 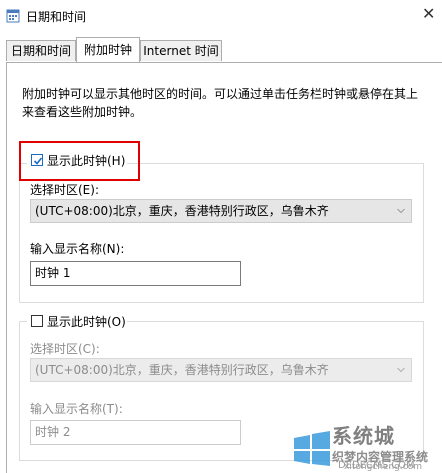 What do you see at coordinates (312, 448) in the screenshot?
I see `windows-logo-icon` at bounding box center [312, 448].